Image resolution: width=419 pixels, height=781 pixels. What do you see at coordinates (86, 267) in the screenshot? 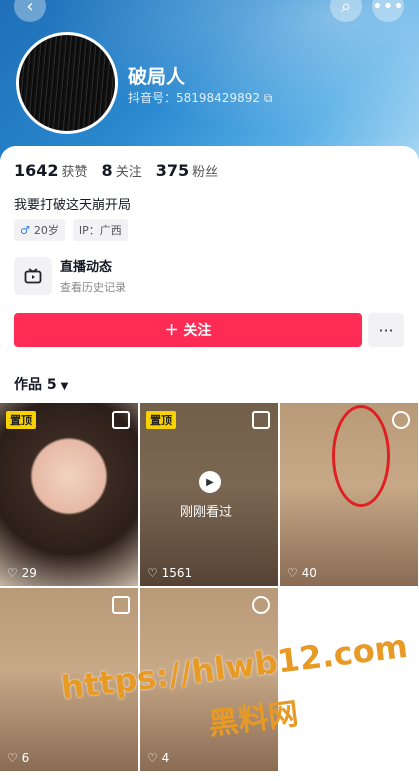
I see `live-title: 直播动态` at bounding box center [86, 267].